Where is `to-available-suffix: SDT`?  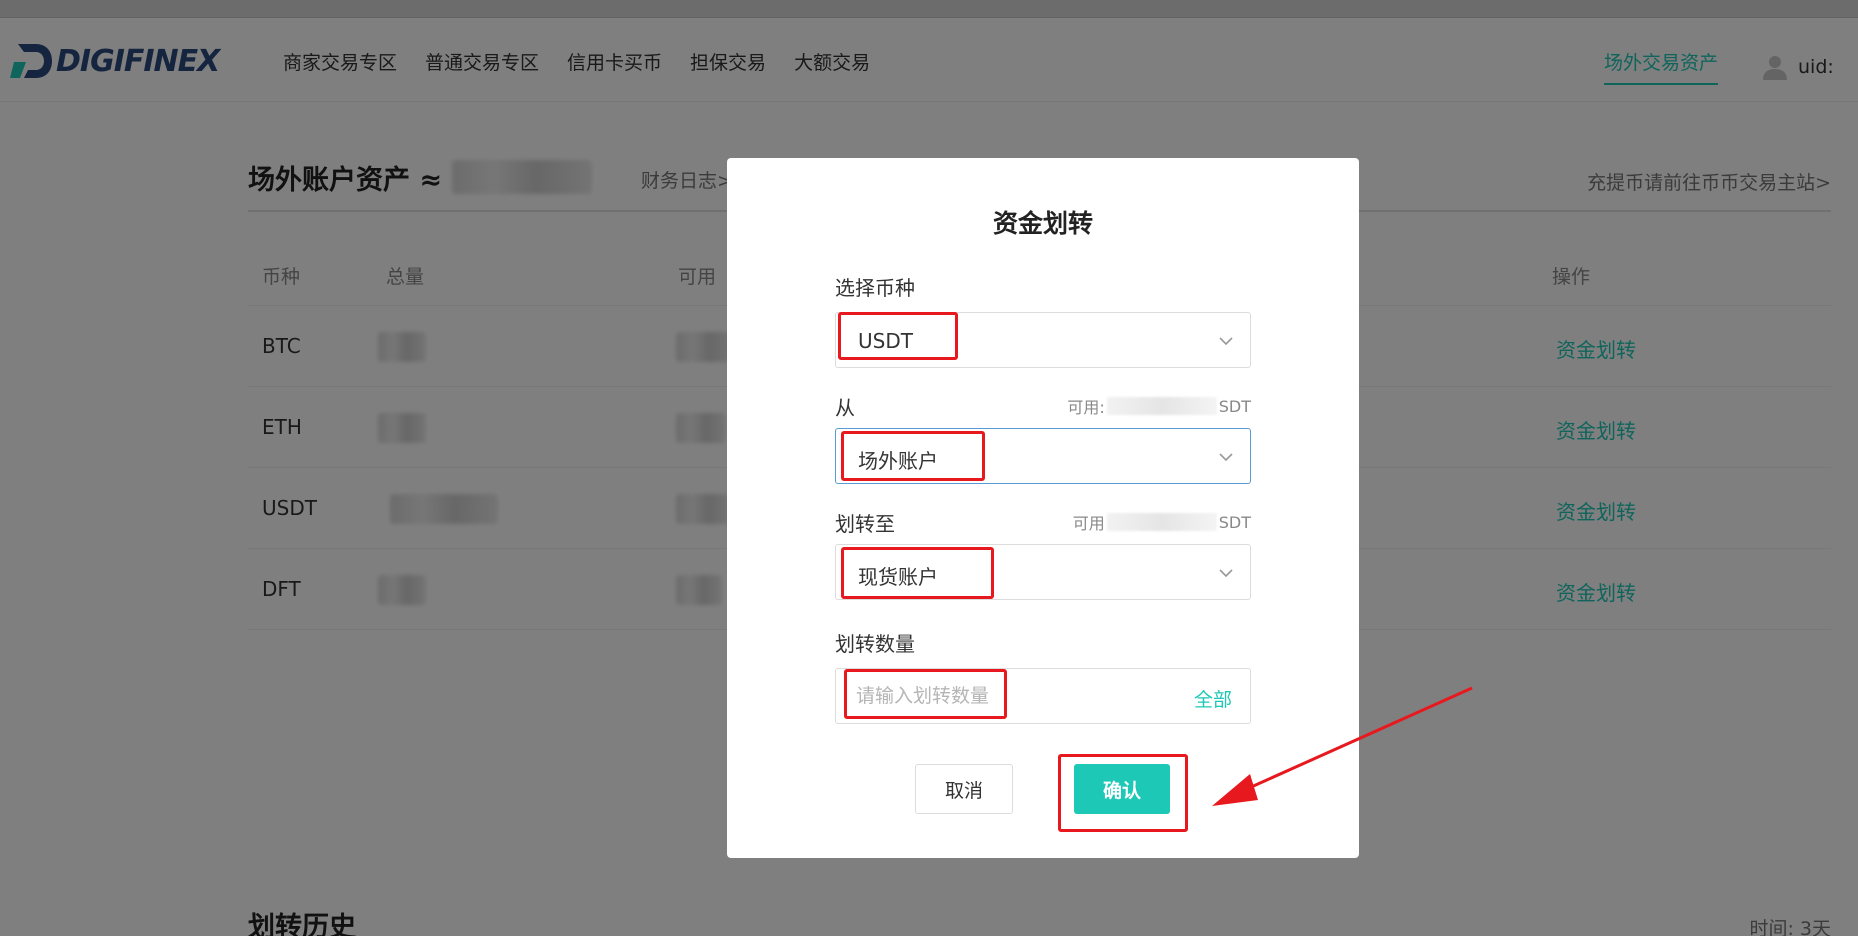 to-available-suffix: SDT is located at coordinates (1234, 522).